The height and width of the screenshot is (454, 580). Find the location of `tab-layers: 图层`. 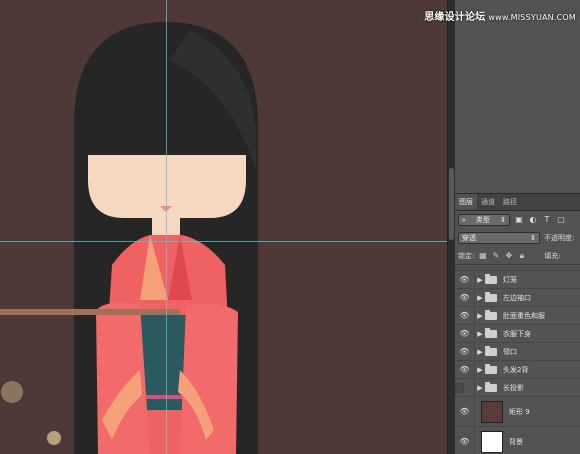

tab-layers: 图层 is located at coordinates (466, 202).